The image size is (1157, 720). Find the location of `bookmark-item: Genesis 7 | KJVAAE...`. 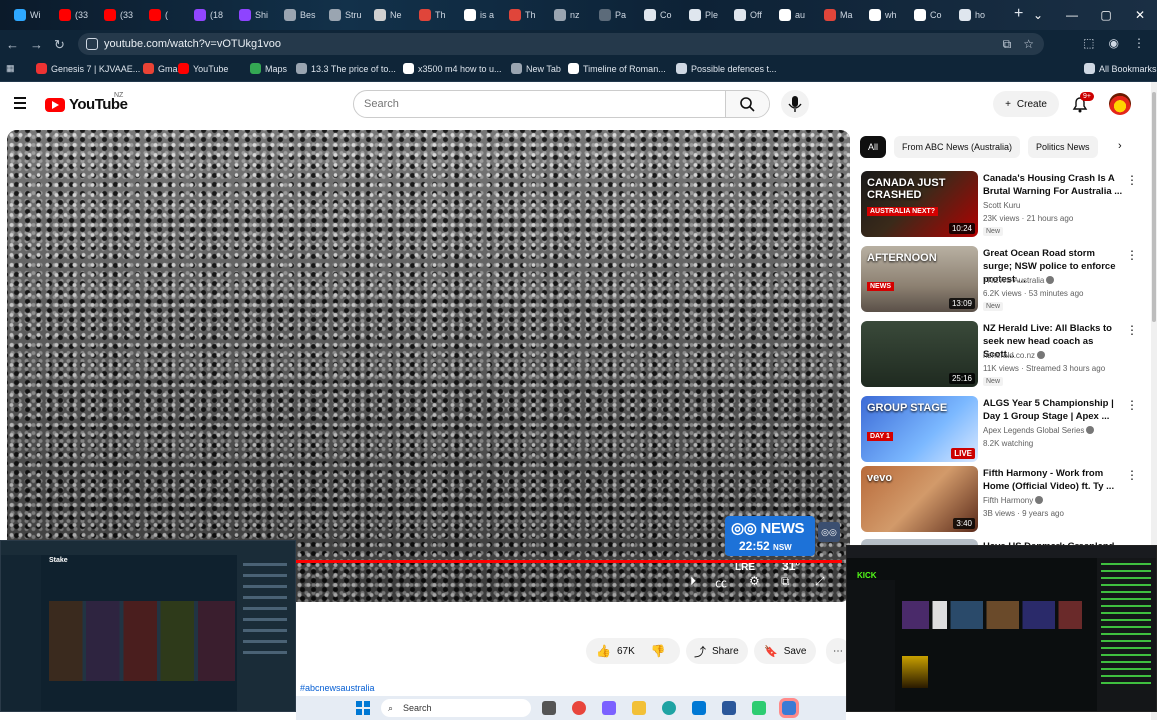

bookmark-item: Genesis 7 | KJVAAE... is located at coordinates (88, 68).